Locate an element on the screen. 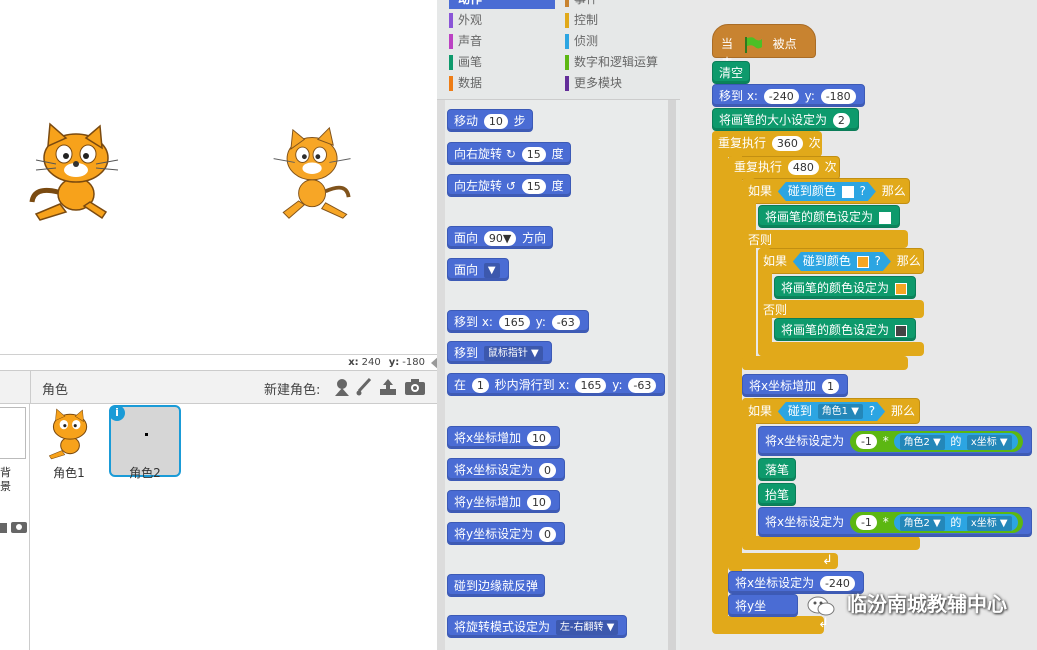  coord-y-label: y: is located at coordinates (394, 362).